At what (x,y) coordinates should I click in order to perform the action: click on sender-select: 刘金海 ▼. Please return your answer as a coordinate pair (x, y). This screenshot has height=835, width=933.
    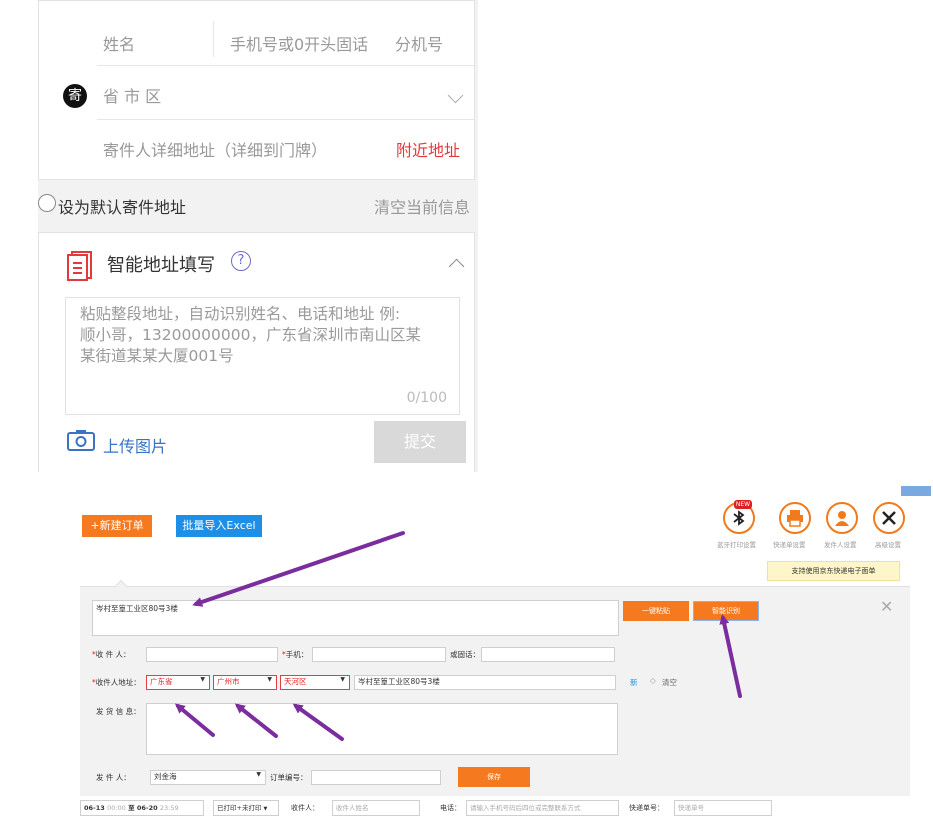
    Looking at the image, I should click on (208, 777).